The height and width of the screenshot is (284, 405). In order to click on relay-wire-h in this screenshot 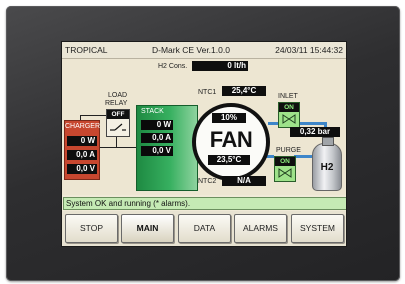, I will do `click(93, 115)`.